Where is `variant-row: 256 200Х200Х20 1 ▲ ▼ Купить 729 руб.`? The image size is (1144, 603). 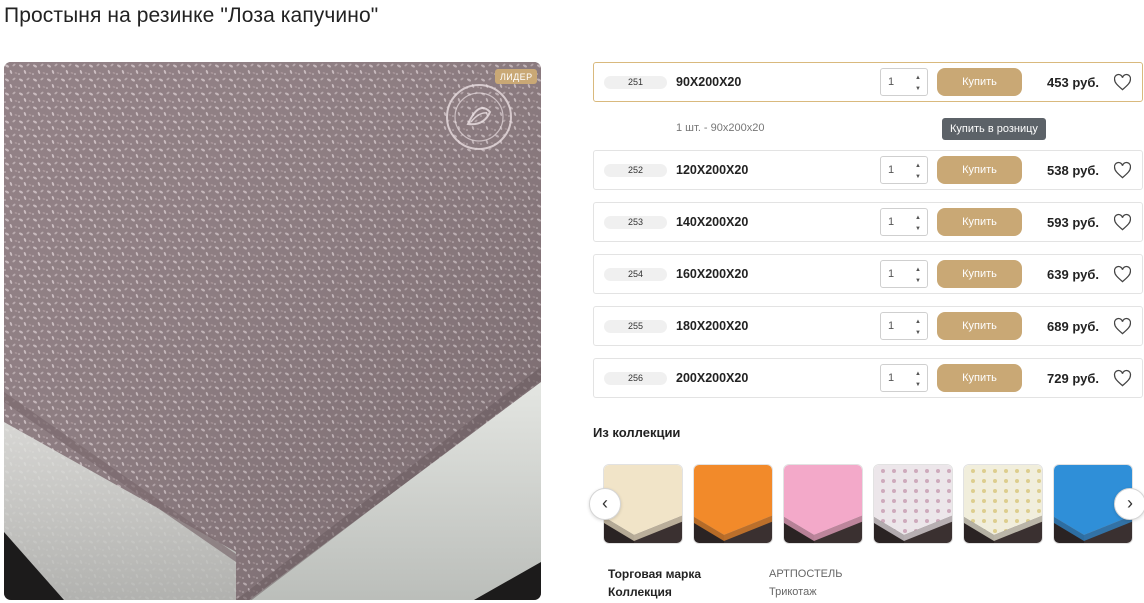 variant-row: 256 200Х200Х20 1 ▲ ▼ Купить 729 руб. is located at coordinates (868, 378).